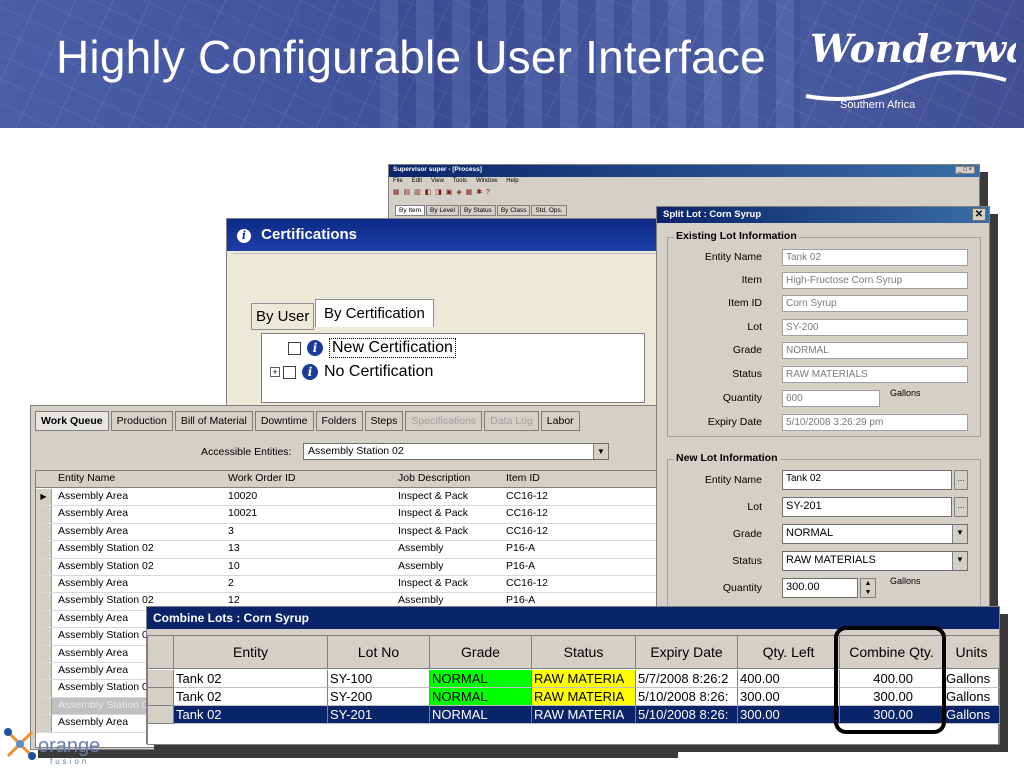  What do you see at coordinates (511, 421) in the screenshot?
I see `tab-data-log: Data Log` at bounding box center [511, 421].